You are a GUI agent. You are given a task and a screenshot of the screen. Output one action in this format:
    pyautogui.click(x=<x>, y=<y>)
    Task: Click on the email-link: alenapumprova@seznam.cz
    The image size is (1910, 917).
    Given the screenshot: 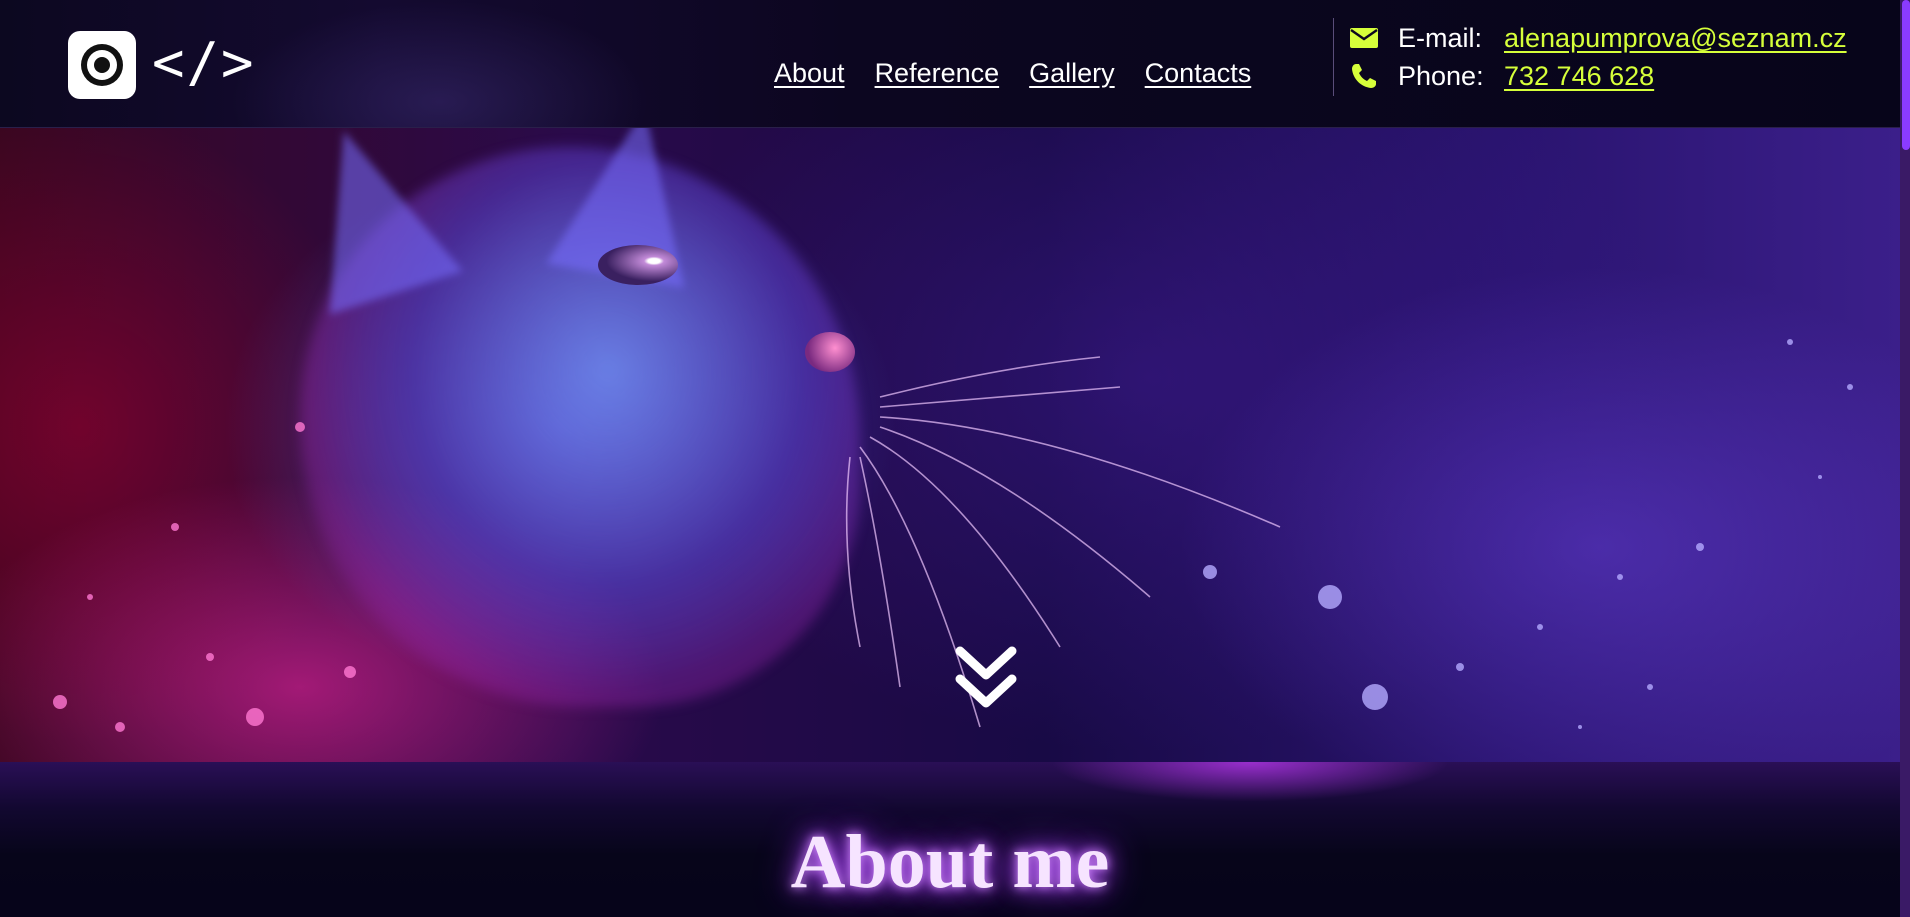 What is the action you would take?
    pyautogui.click(x=1675, y=38)
    